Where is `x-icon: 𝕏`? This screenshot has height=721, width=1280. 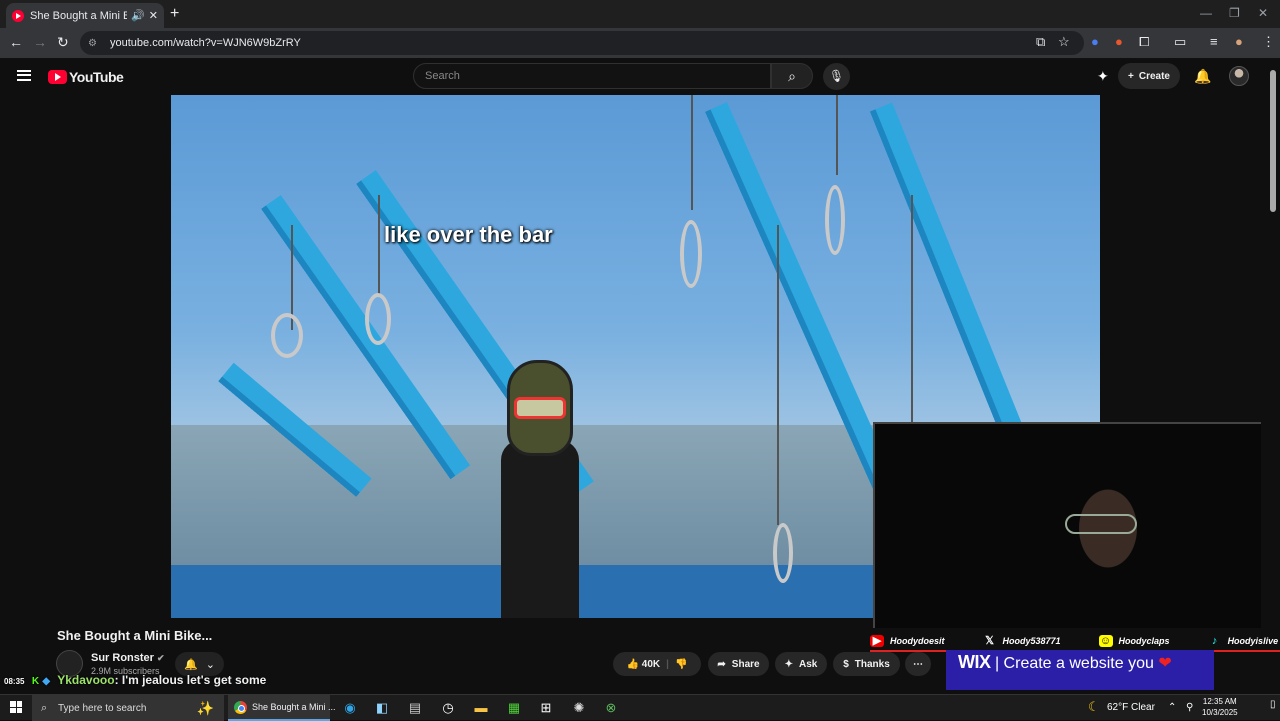 x-icon: 𝕏 is located at coordinates (989, 641).